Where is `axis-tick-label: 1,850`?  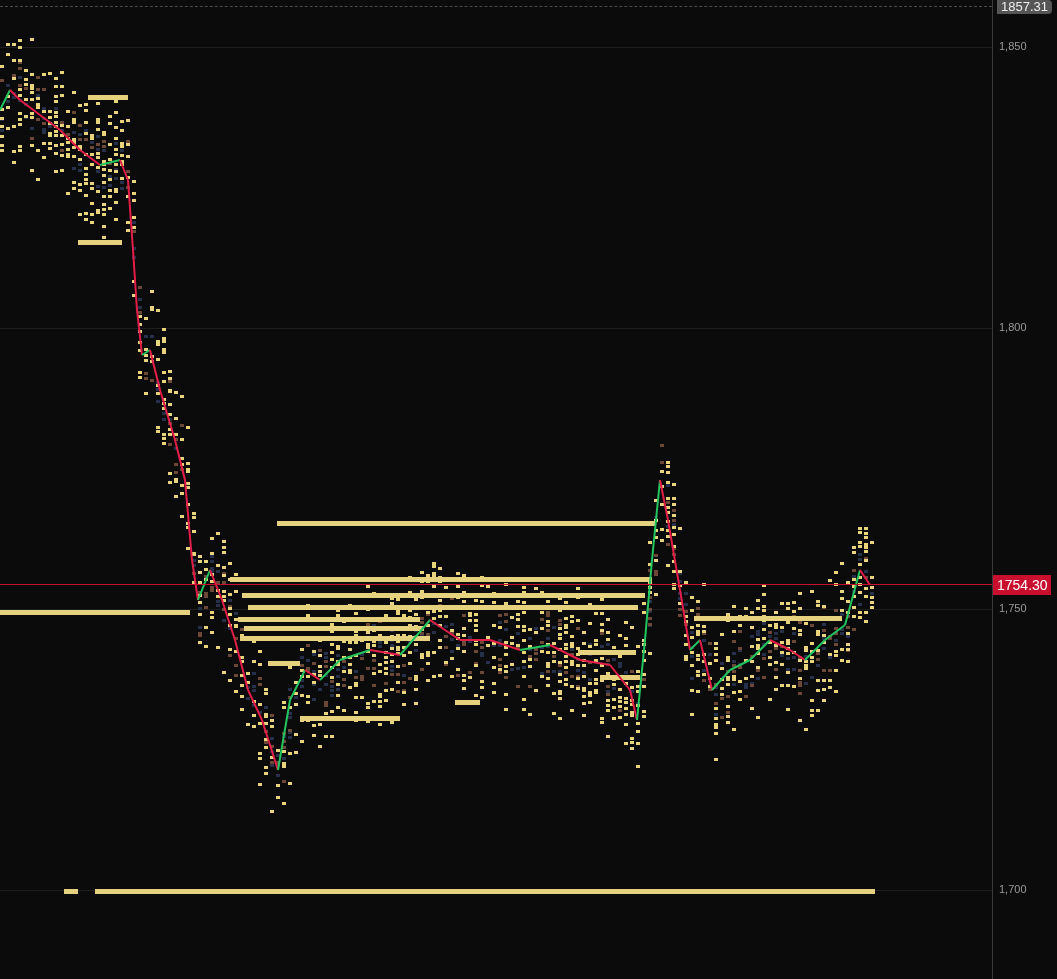 axis-tick-label: 1,850 is located at coordinates (1013, 46).